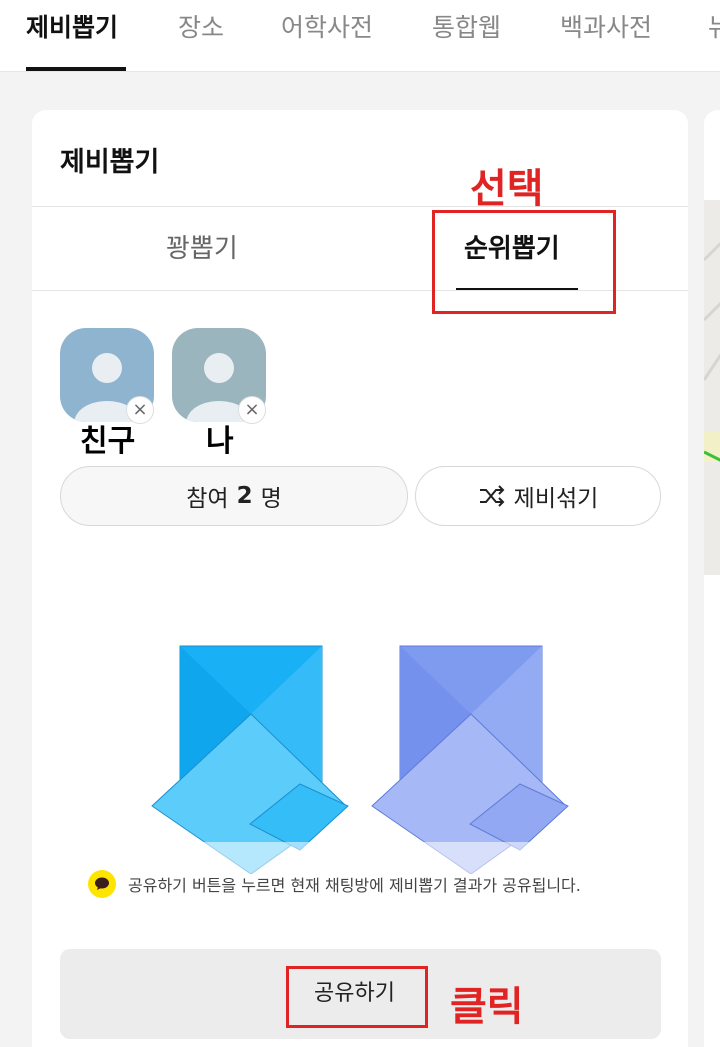 Image resolution: width=720 pixels, height=1047 pixels. Describe the element at coordinates (110, 162) in the screenshot. I see `card-title: 제비뽑기` at that location.